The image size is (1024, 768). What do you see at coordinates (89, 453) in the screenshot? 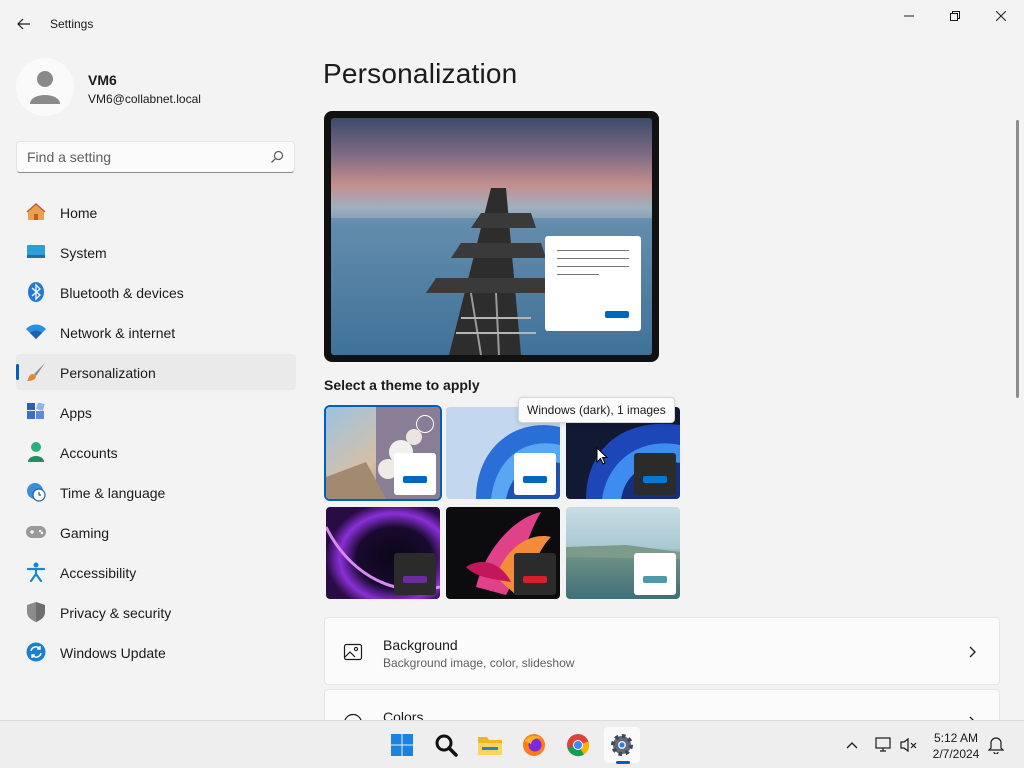
I see `sidebar-item-label: Accounts` at bounding box center [89, 453].